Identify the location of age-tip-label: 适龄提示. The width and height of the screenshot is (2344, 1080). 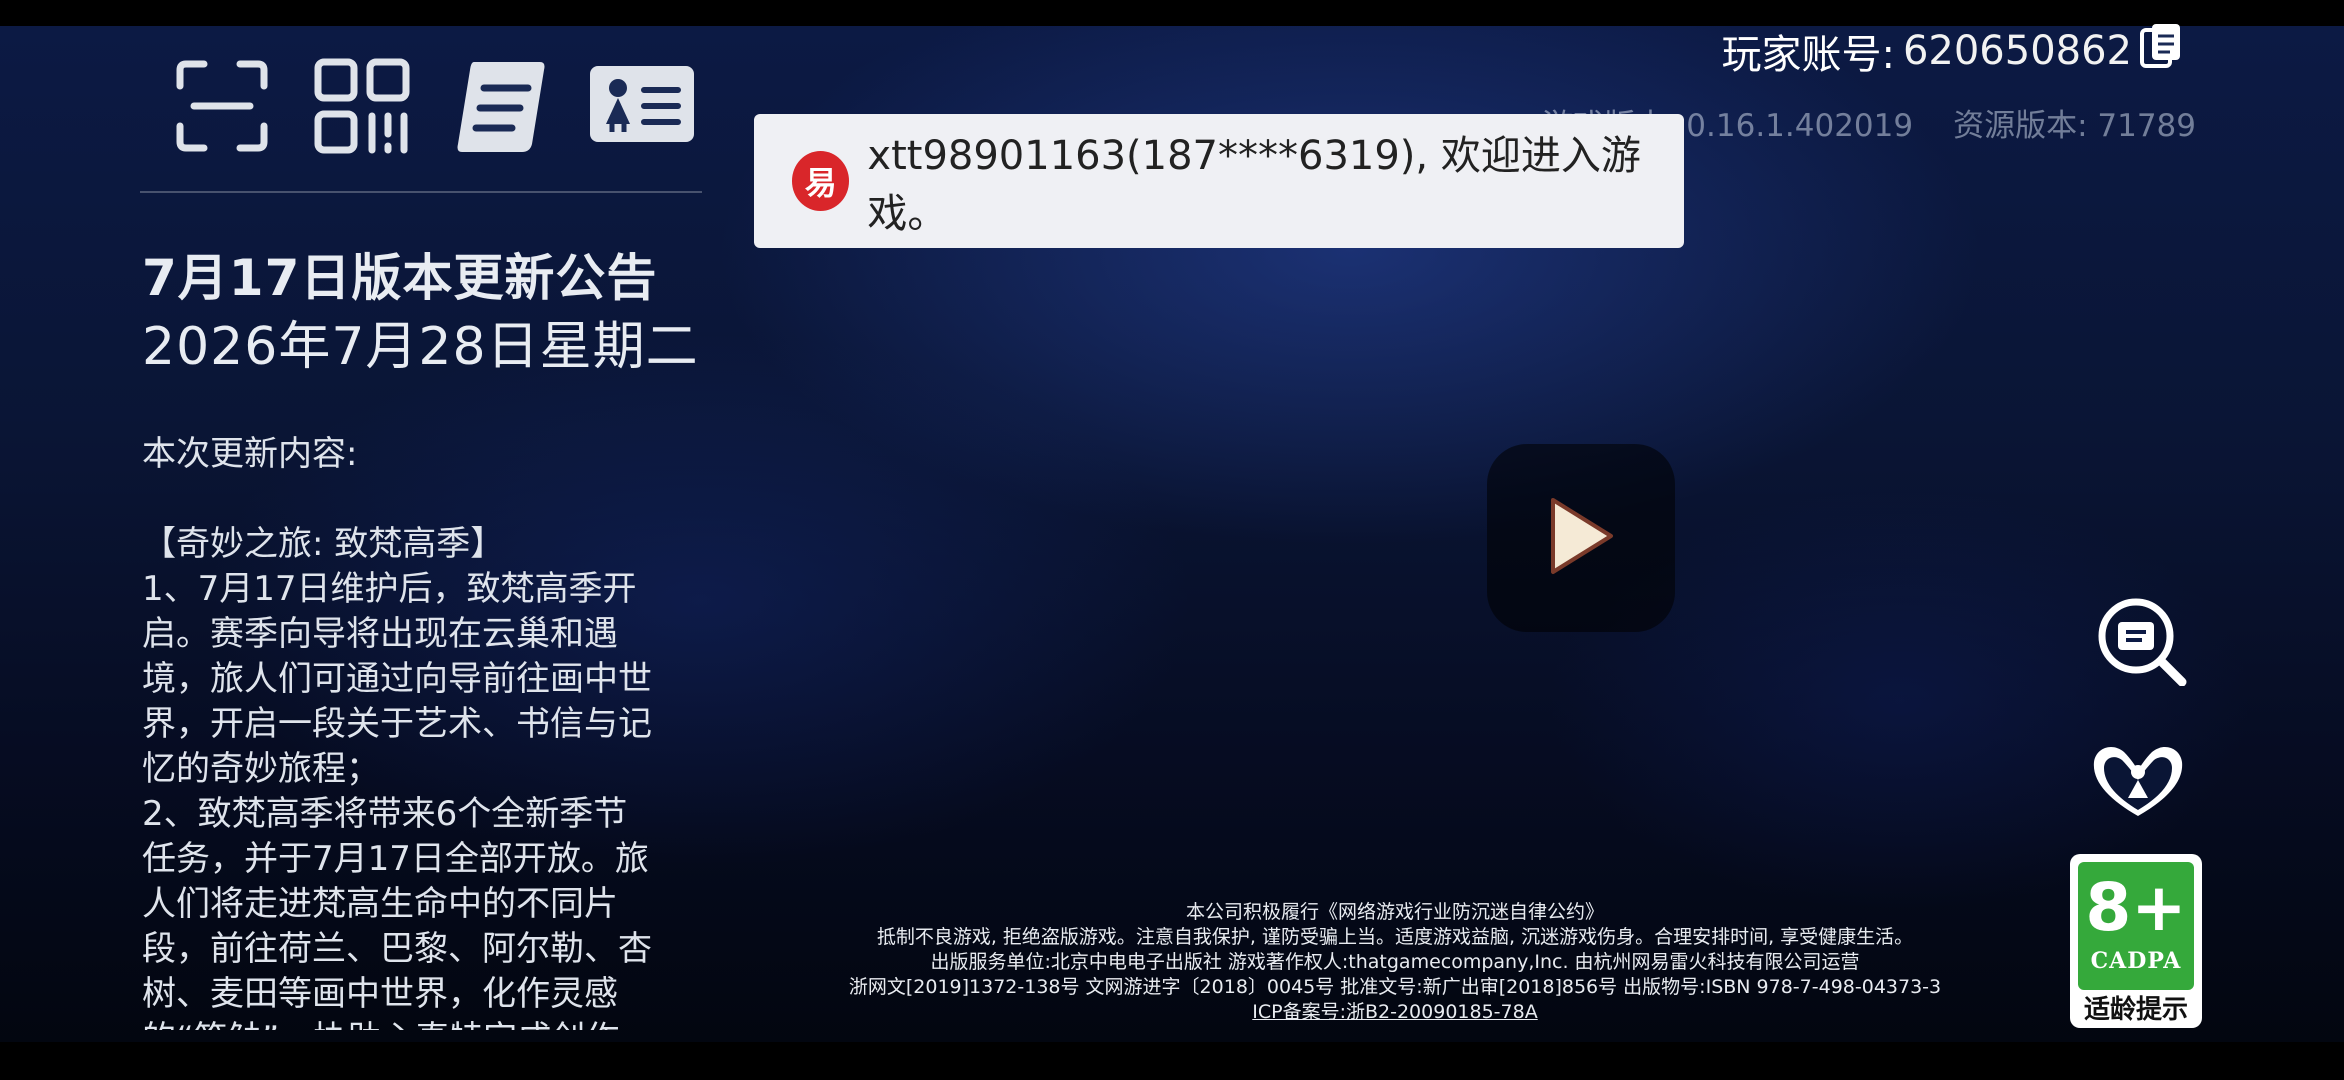
(2135, 1010).